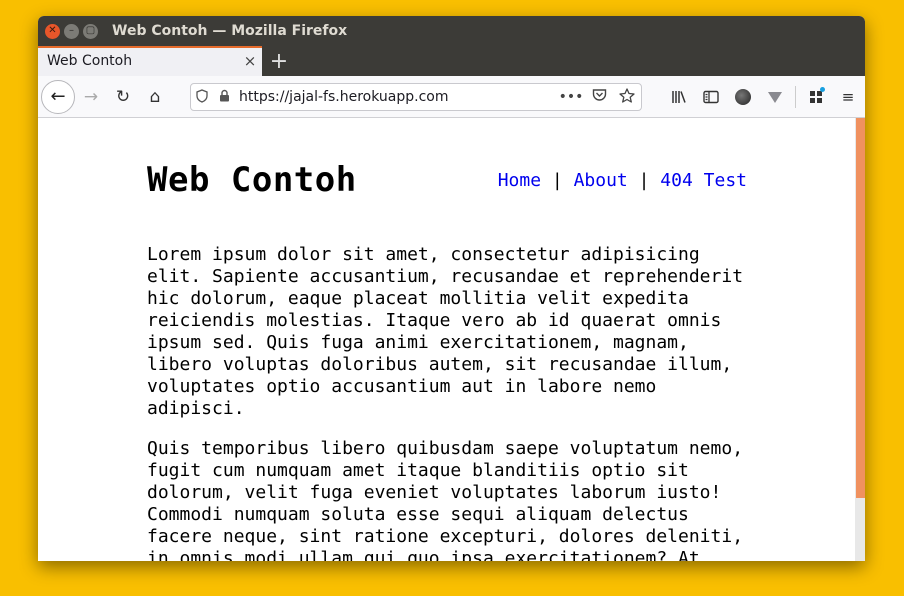 Image resolution: width=904 pixels, height=596 pixels. I want to click on library-icon, so click(679, 97).